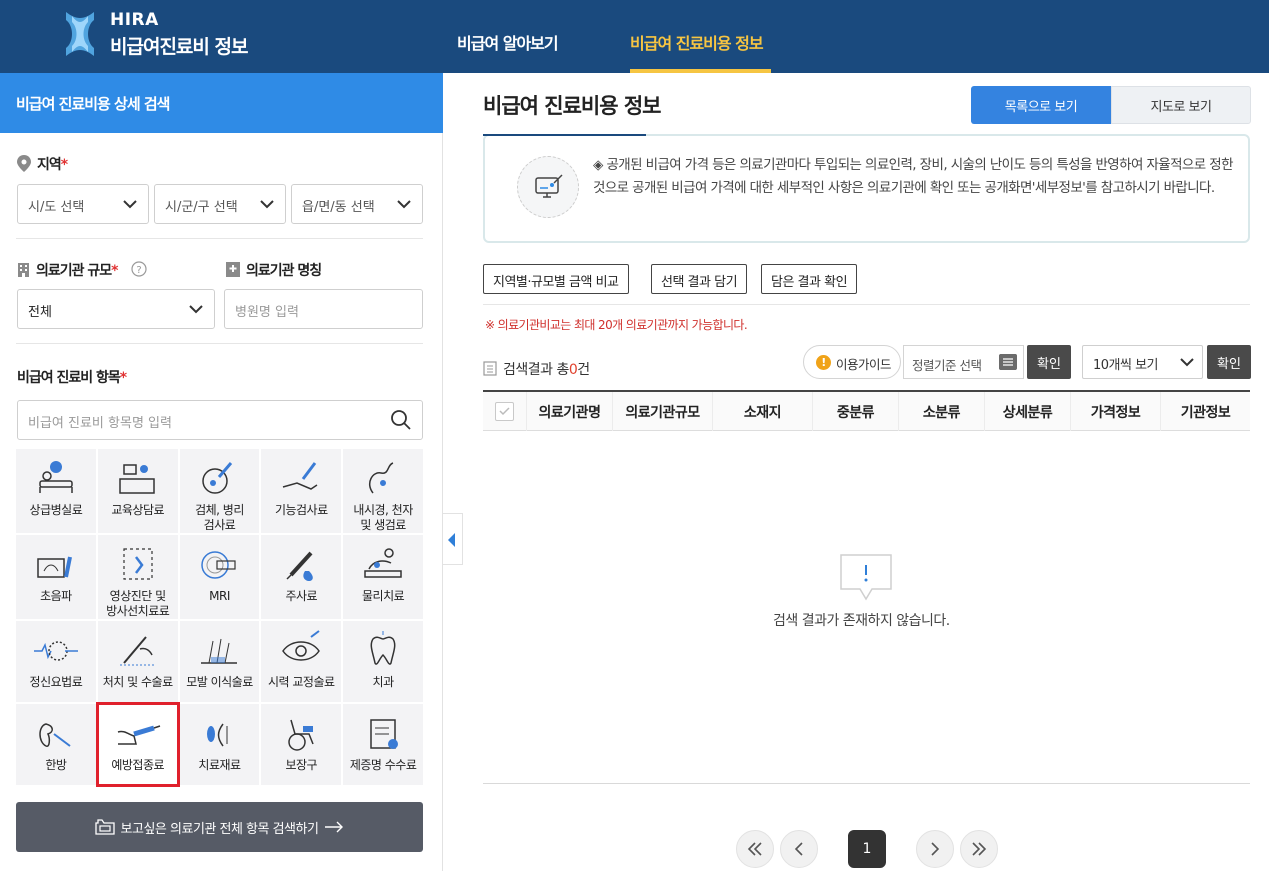 The image size is (1269, 871). Describe the element at coordinates (490, 368) in the screenshot. I see `list-icon` at that location.